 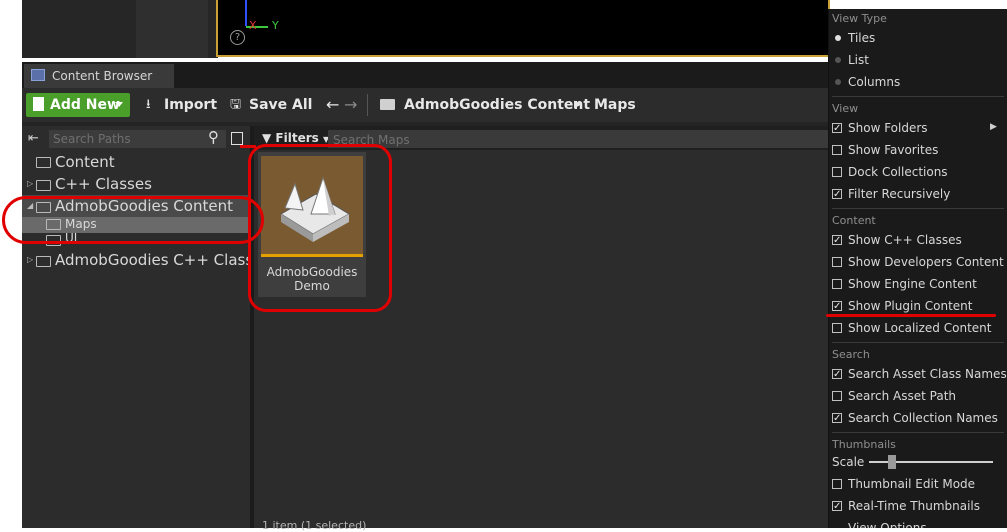 What do you see at coordinates (119, 104) in the screenshot?
I see `chevron-down-icon` at bounding box center [119, 104].